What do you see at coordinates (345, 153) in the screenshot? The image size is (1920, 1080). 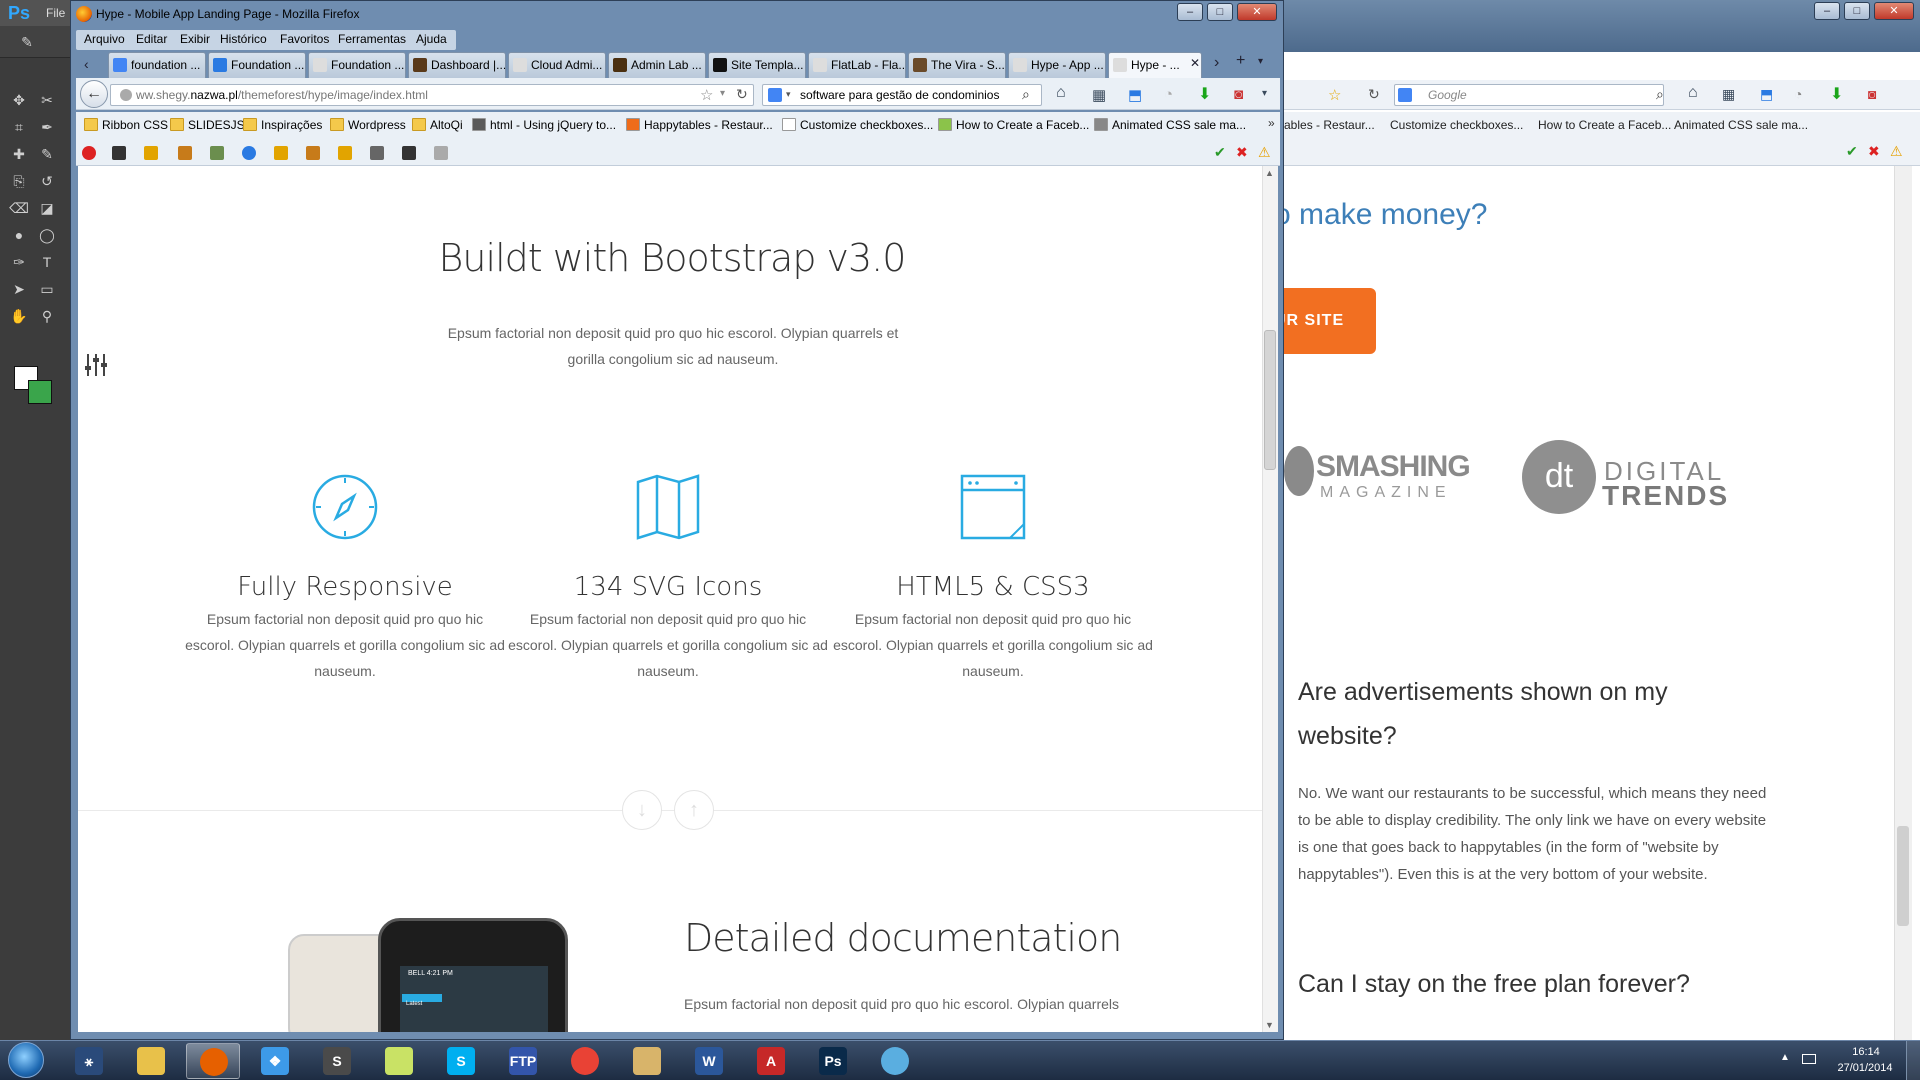 I see `resize-icon` at bounding box center [345, 153].